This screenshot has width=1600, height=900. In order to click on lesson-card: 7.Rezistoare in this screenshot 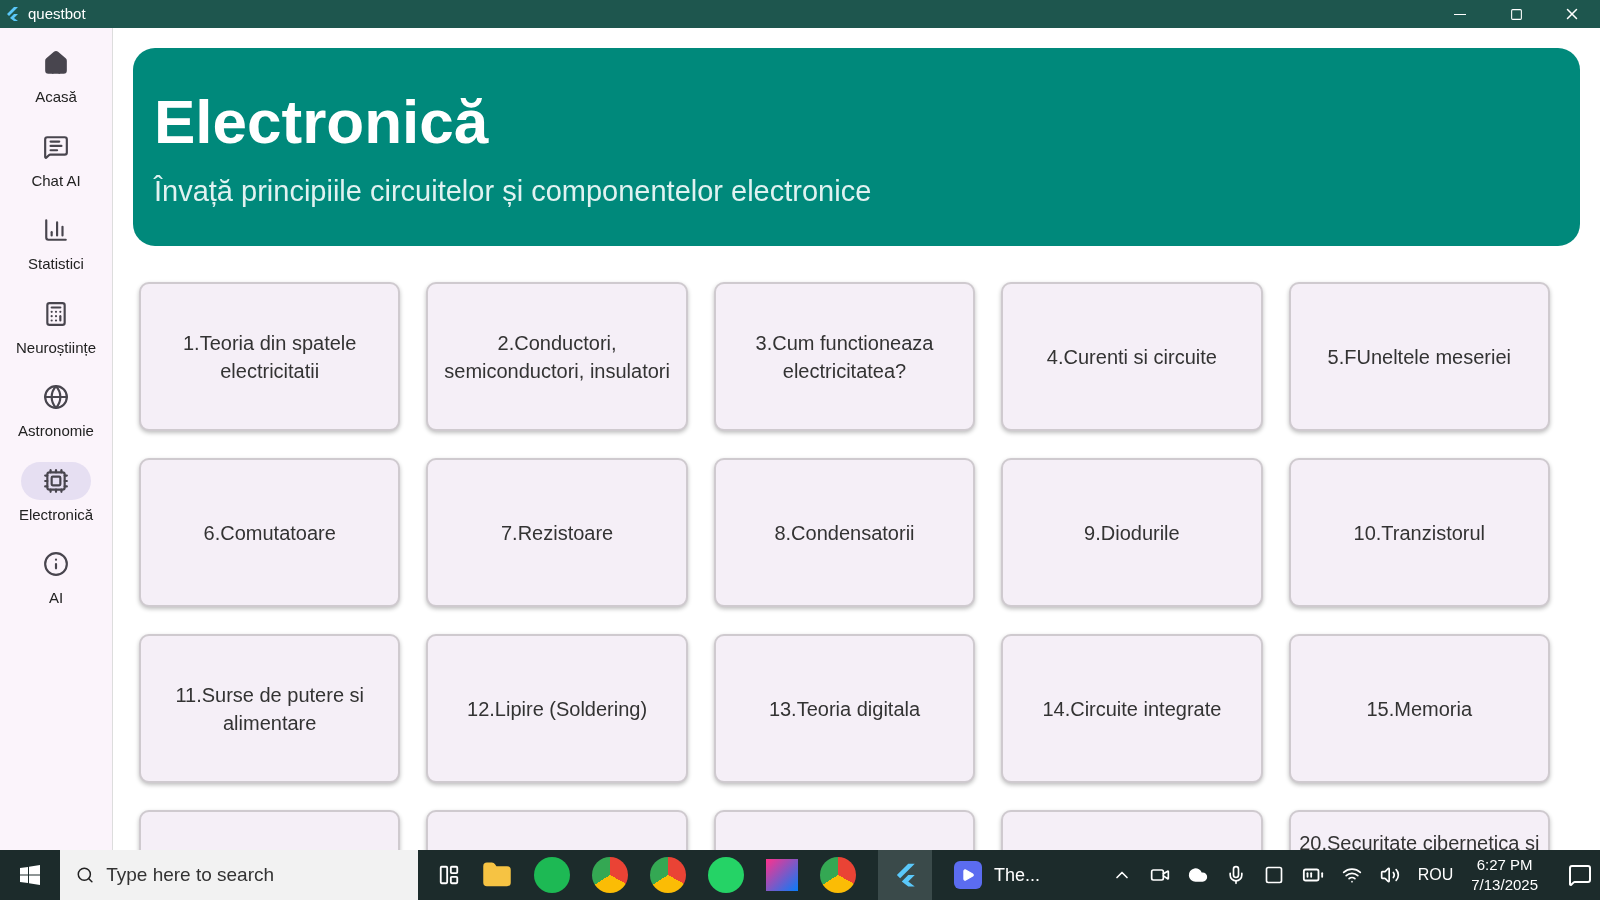, I will do `click(557, 532)`.